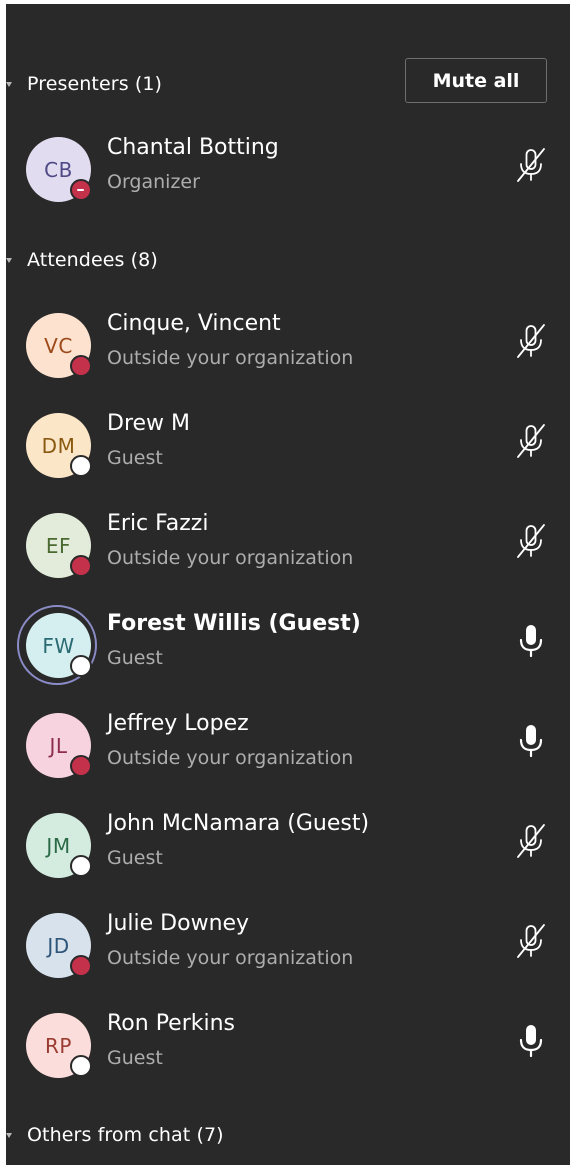 The width and height of the screenshot is (570, 1165). Describe the element at coordinates (288, 260) in the screenshot. I see `attendees-section-header: Attendees (8)` at that location.